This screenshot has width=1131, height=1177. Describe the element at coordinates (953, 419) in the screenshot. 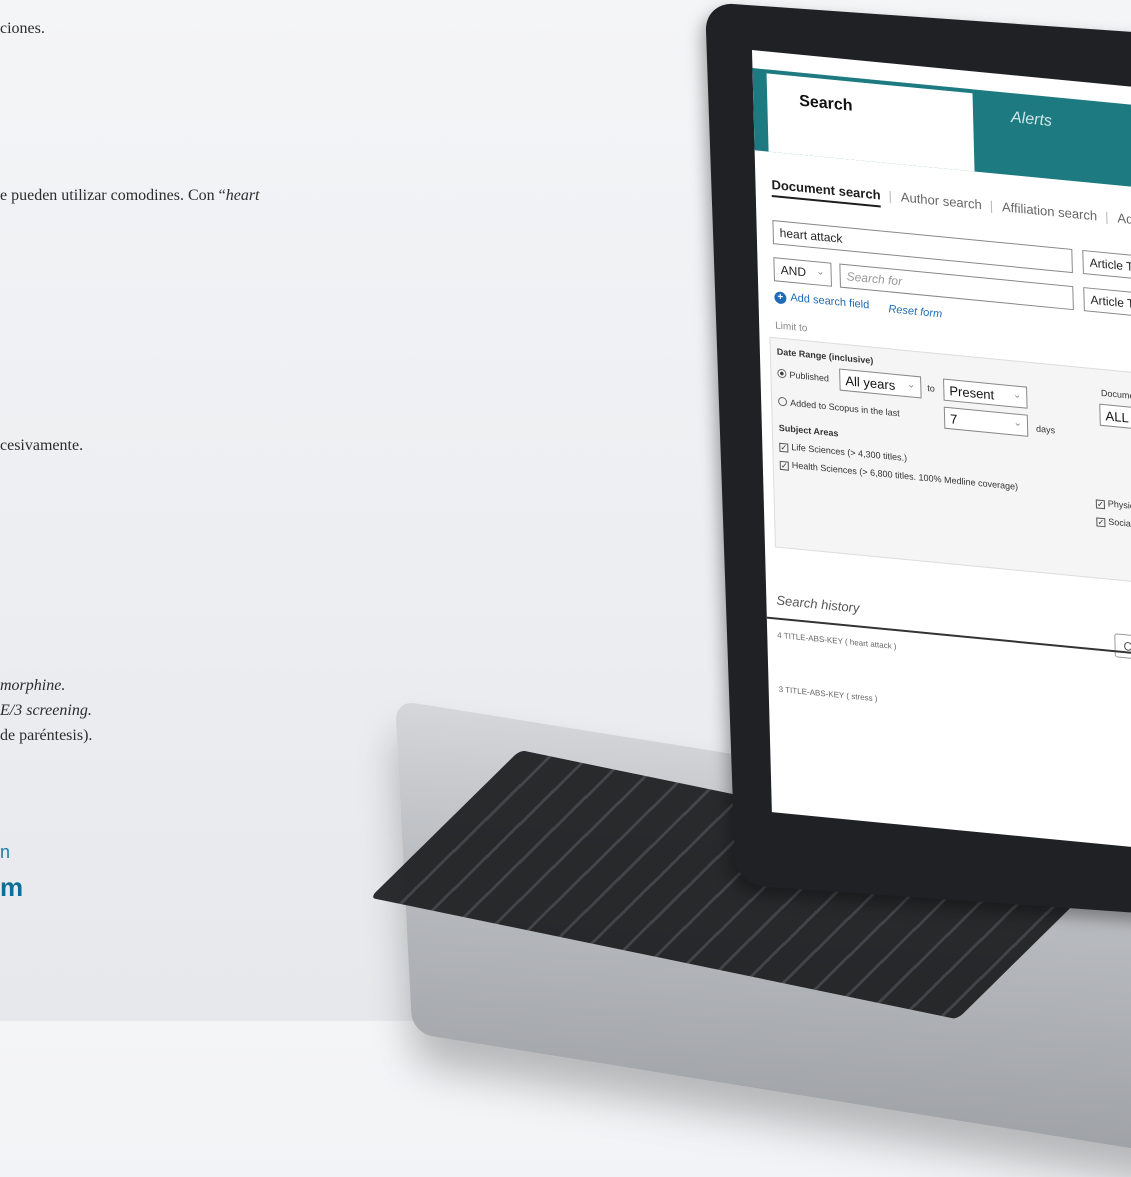

I see `days-value: 7` at that location.